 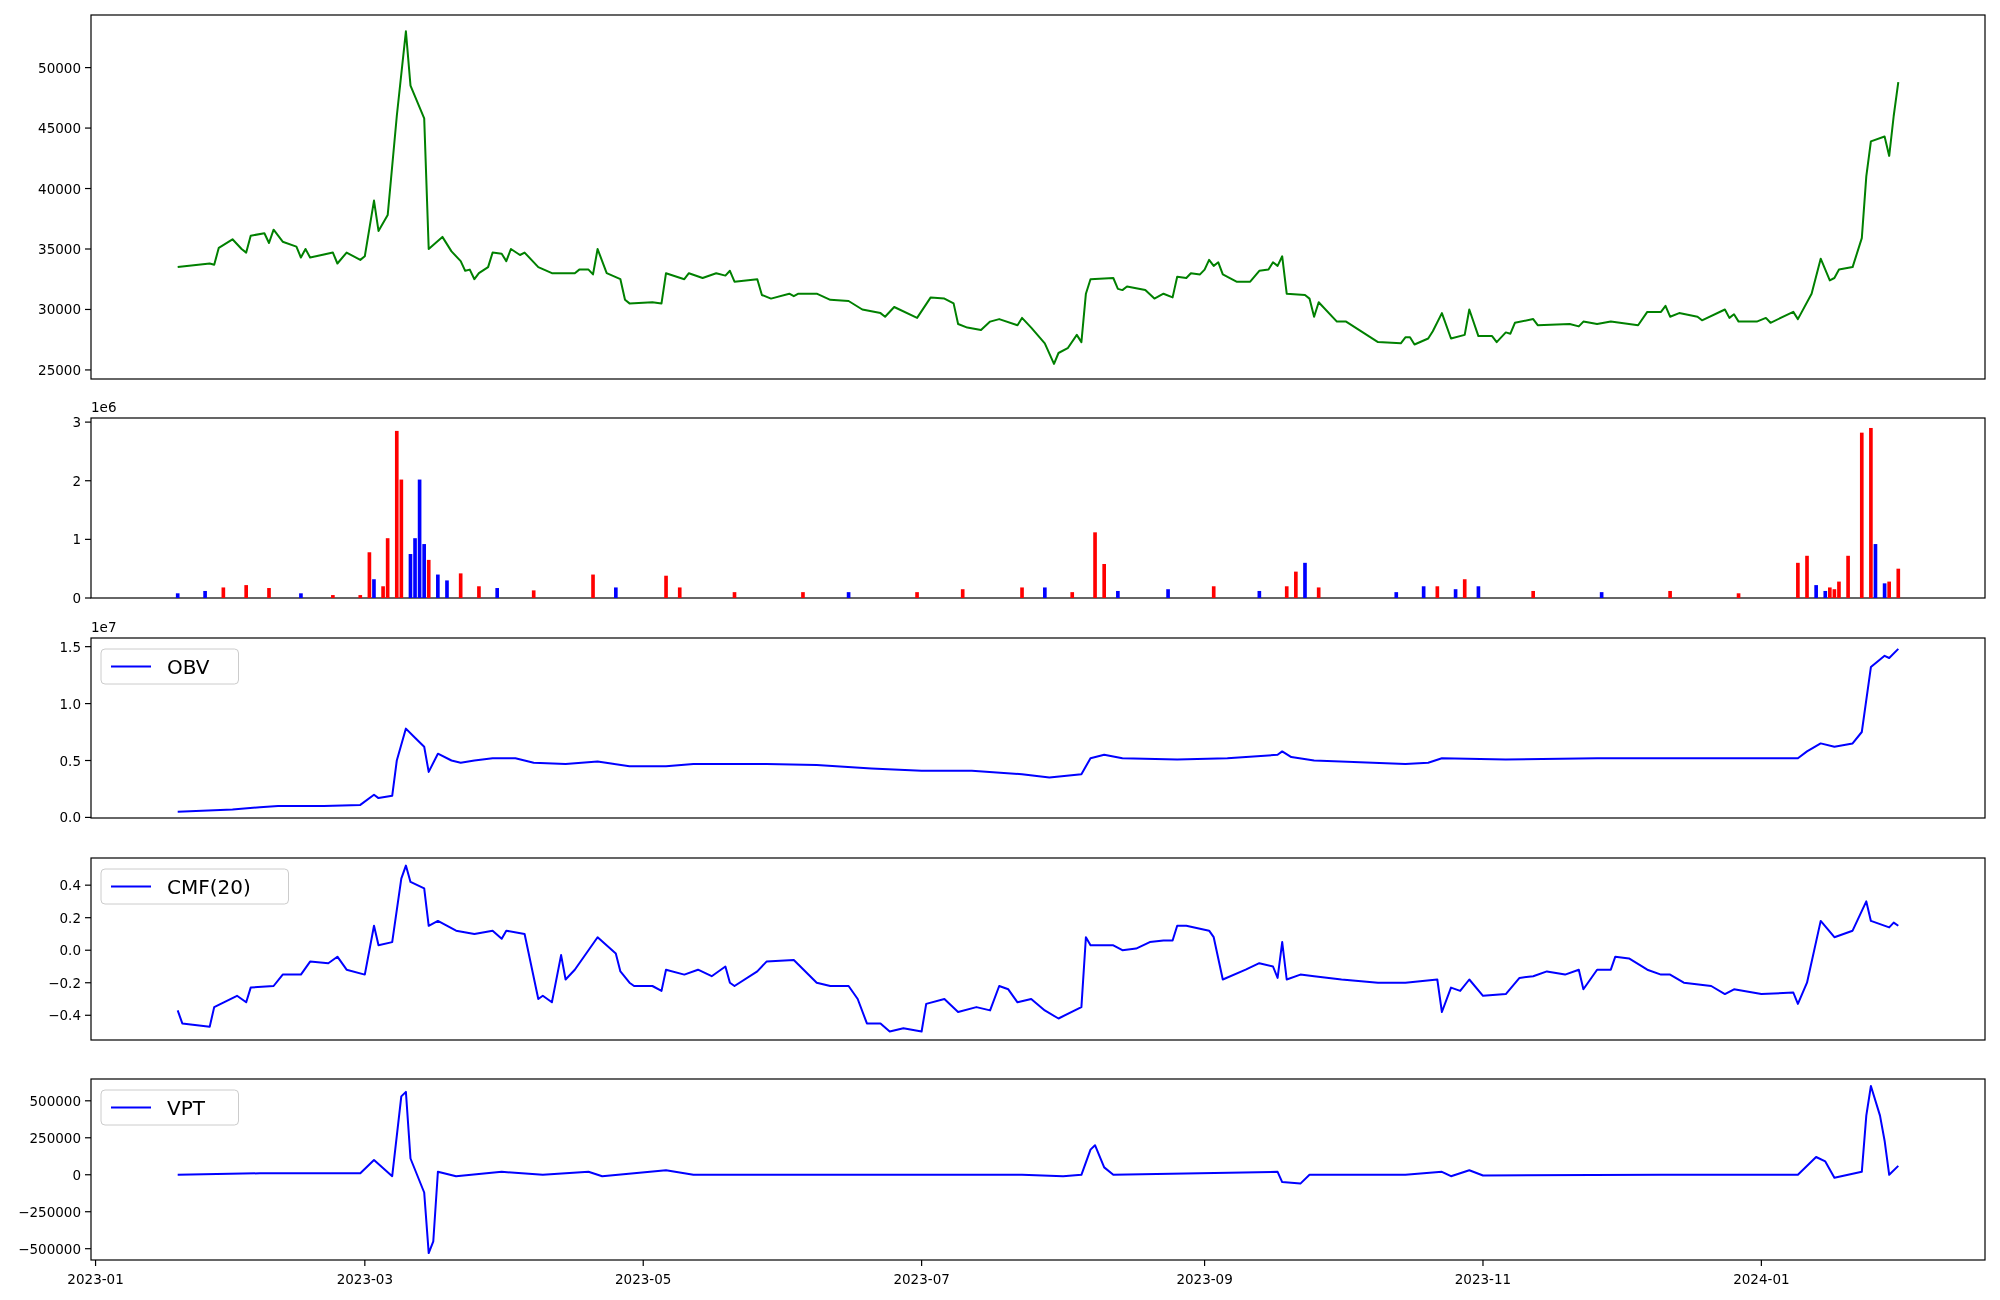 What do you see at coordinates (186, 1108) in the screenshot?
I see `legend-label: VPT` at bounding box center [186, 1108].